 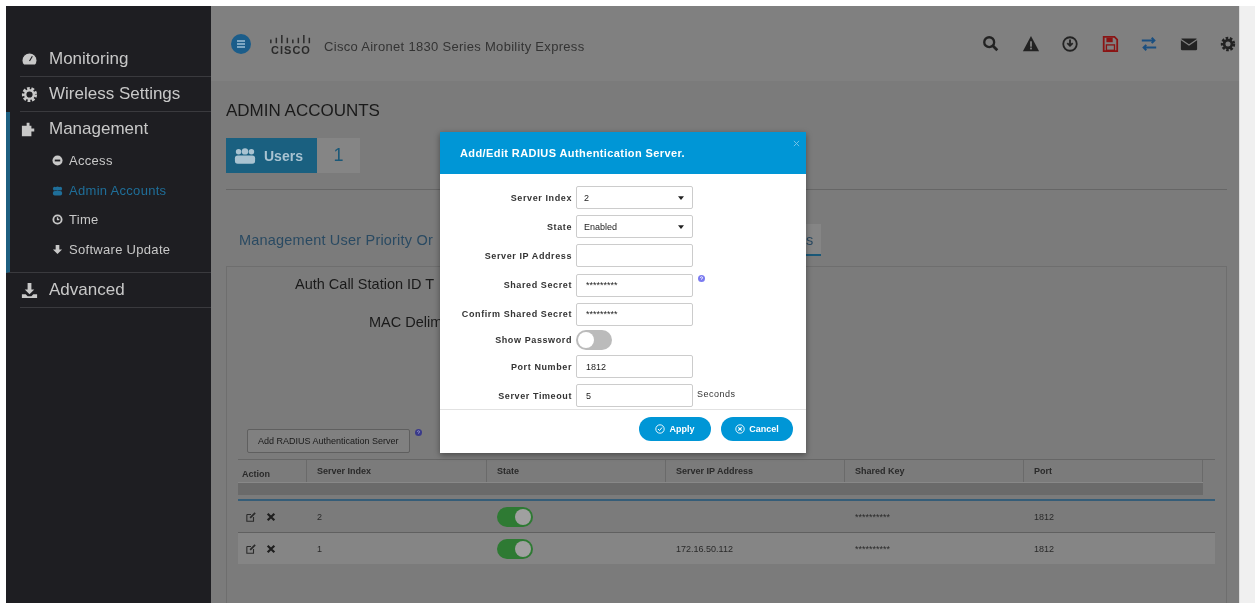 I want to click on transfer-icon, so click(x=1149, y=43).